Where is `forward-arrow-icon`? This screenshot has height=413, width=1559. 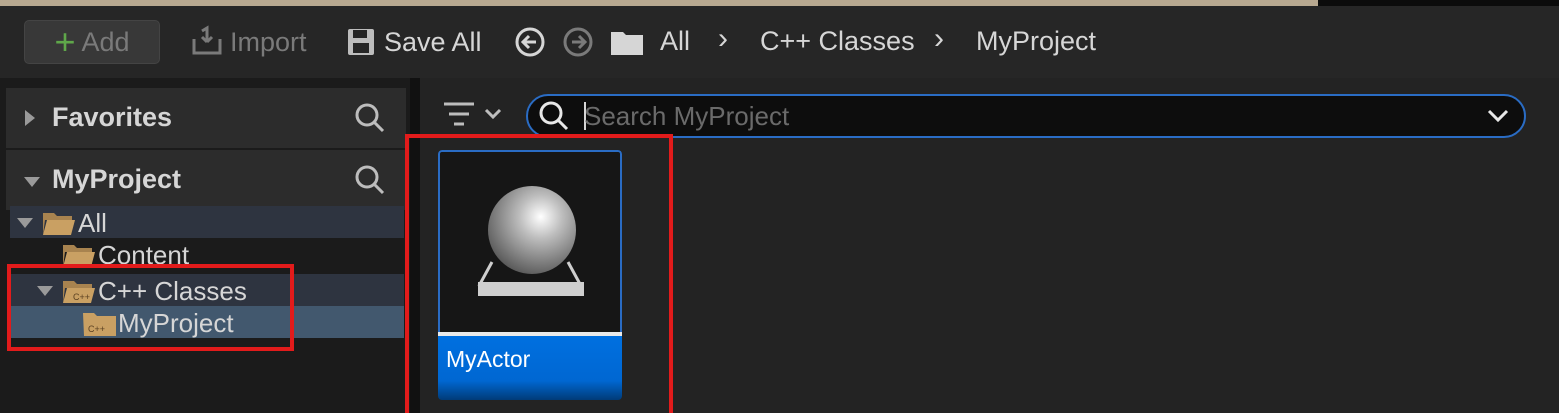
forward-arrow-icon is located at coordinates (578, 42).